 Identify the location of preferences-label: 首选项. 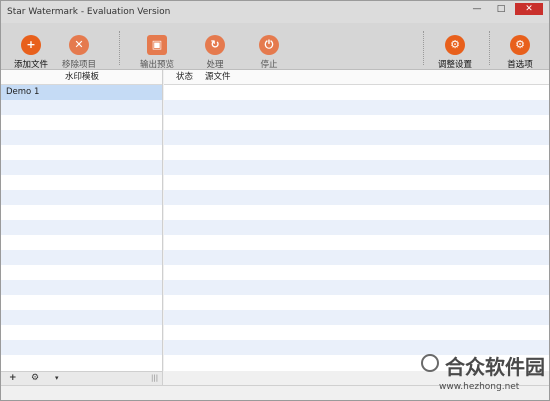
(520, 65).